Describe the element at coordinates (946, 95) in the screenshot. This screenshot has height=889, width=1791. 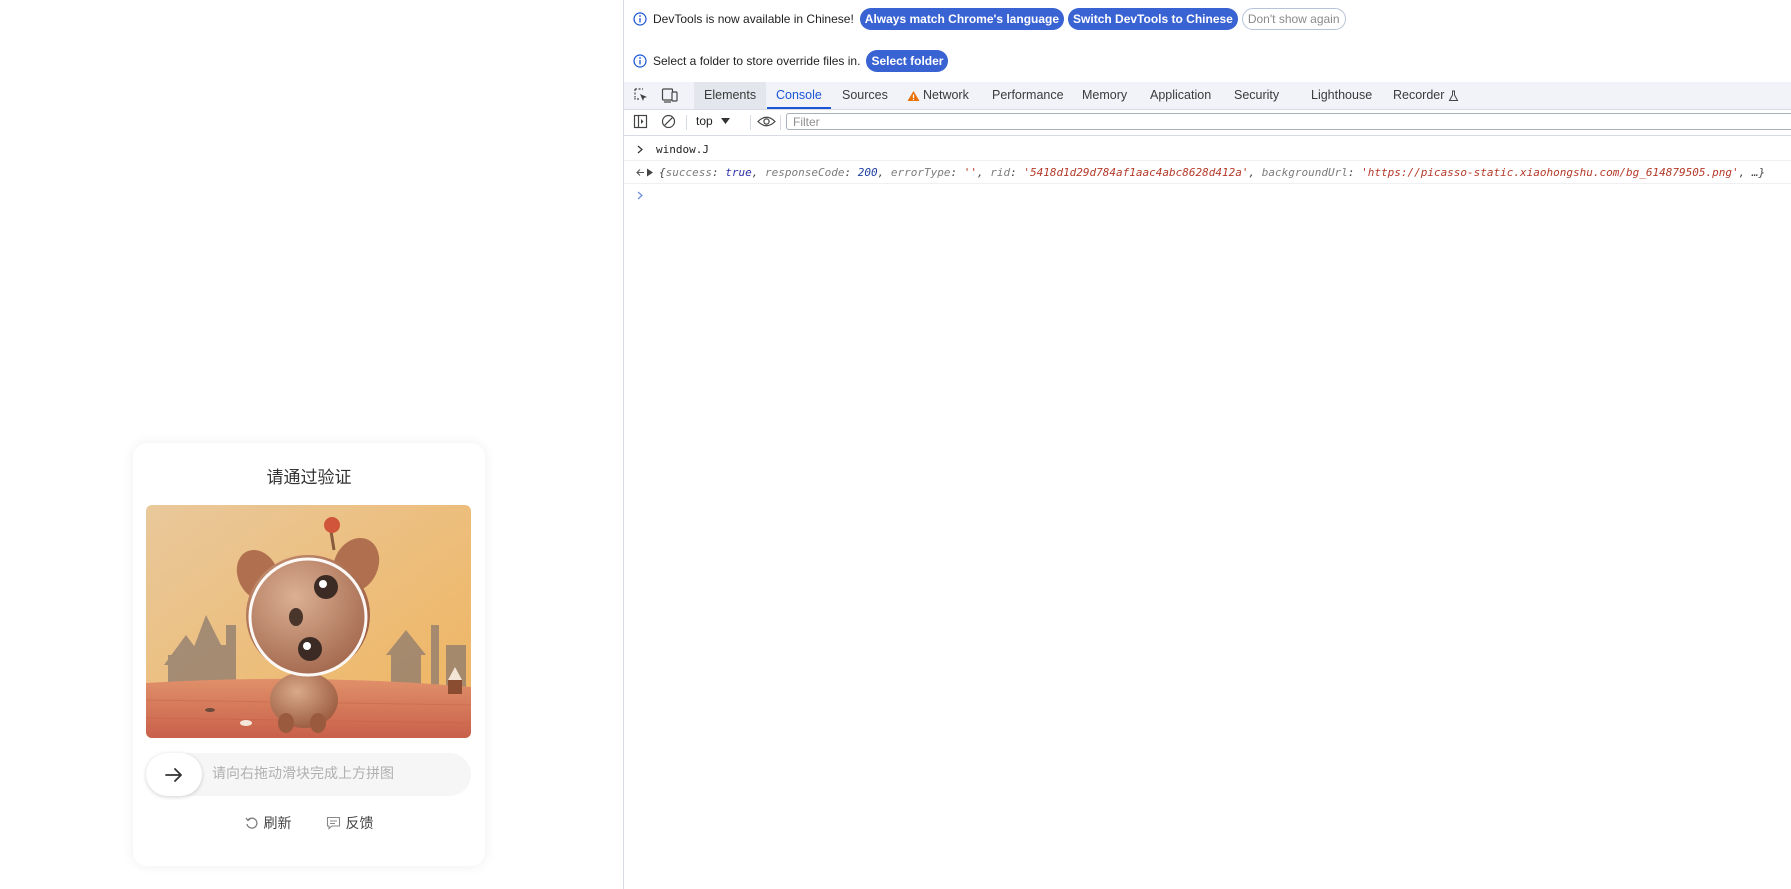
I see `tab-network-label: Network` at that location.